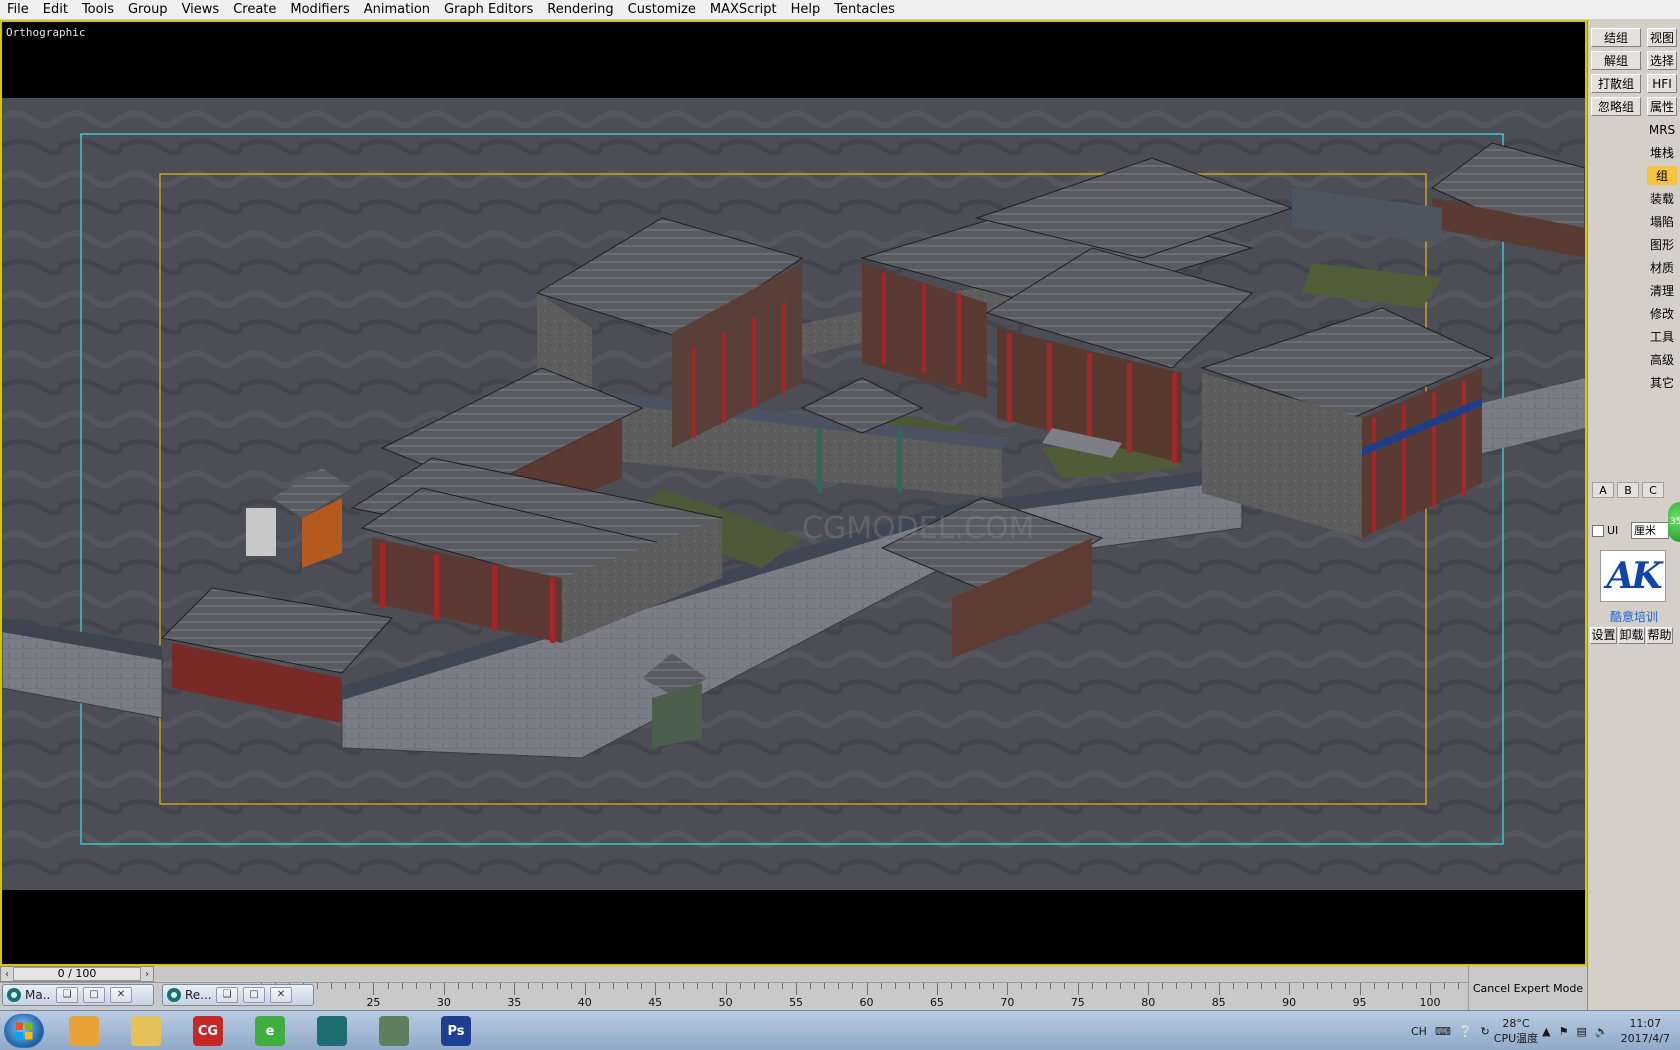 The width and height of the screenshot is (1680, 1050). What do you see at coordinates (1662, 267) in the screenshot?
I see `side-tab-button: 材质` at bounding box center [1662, 267].